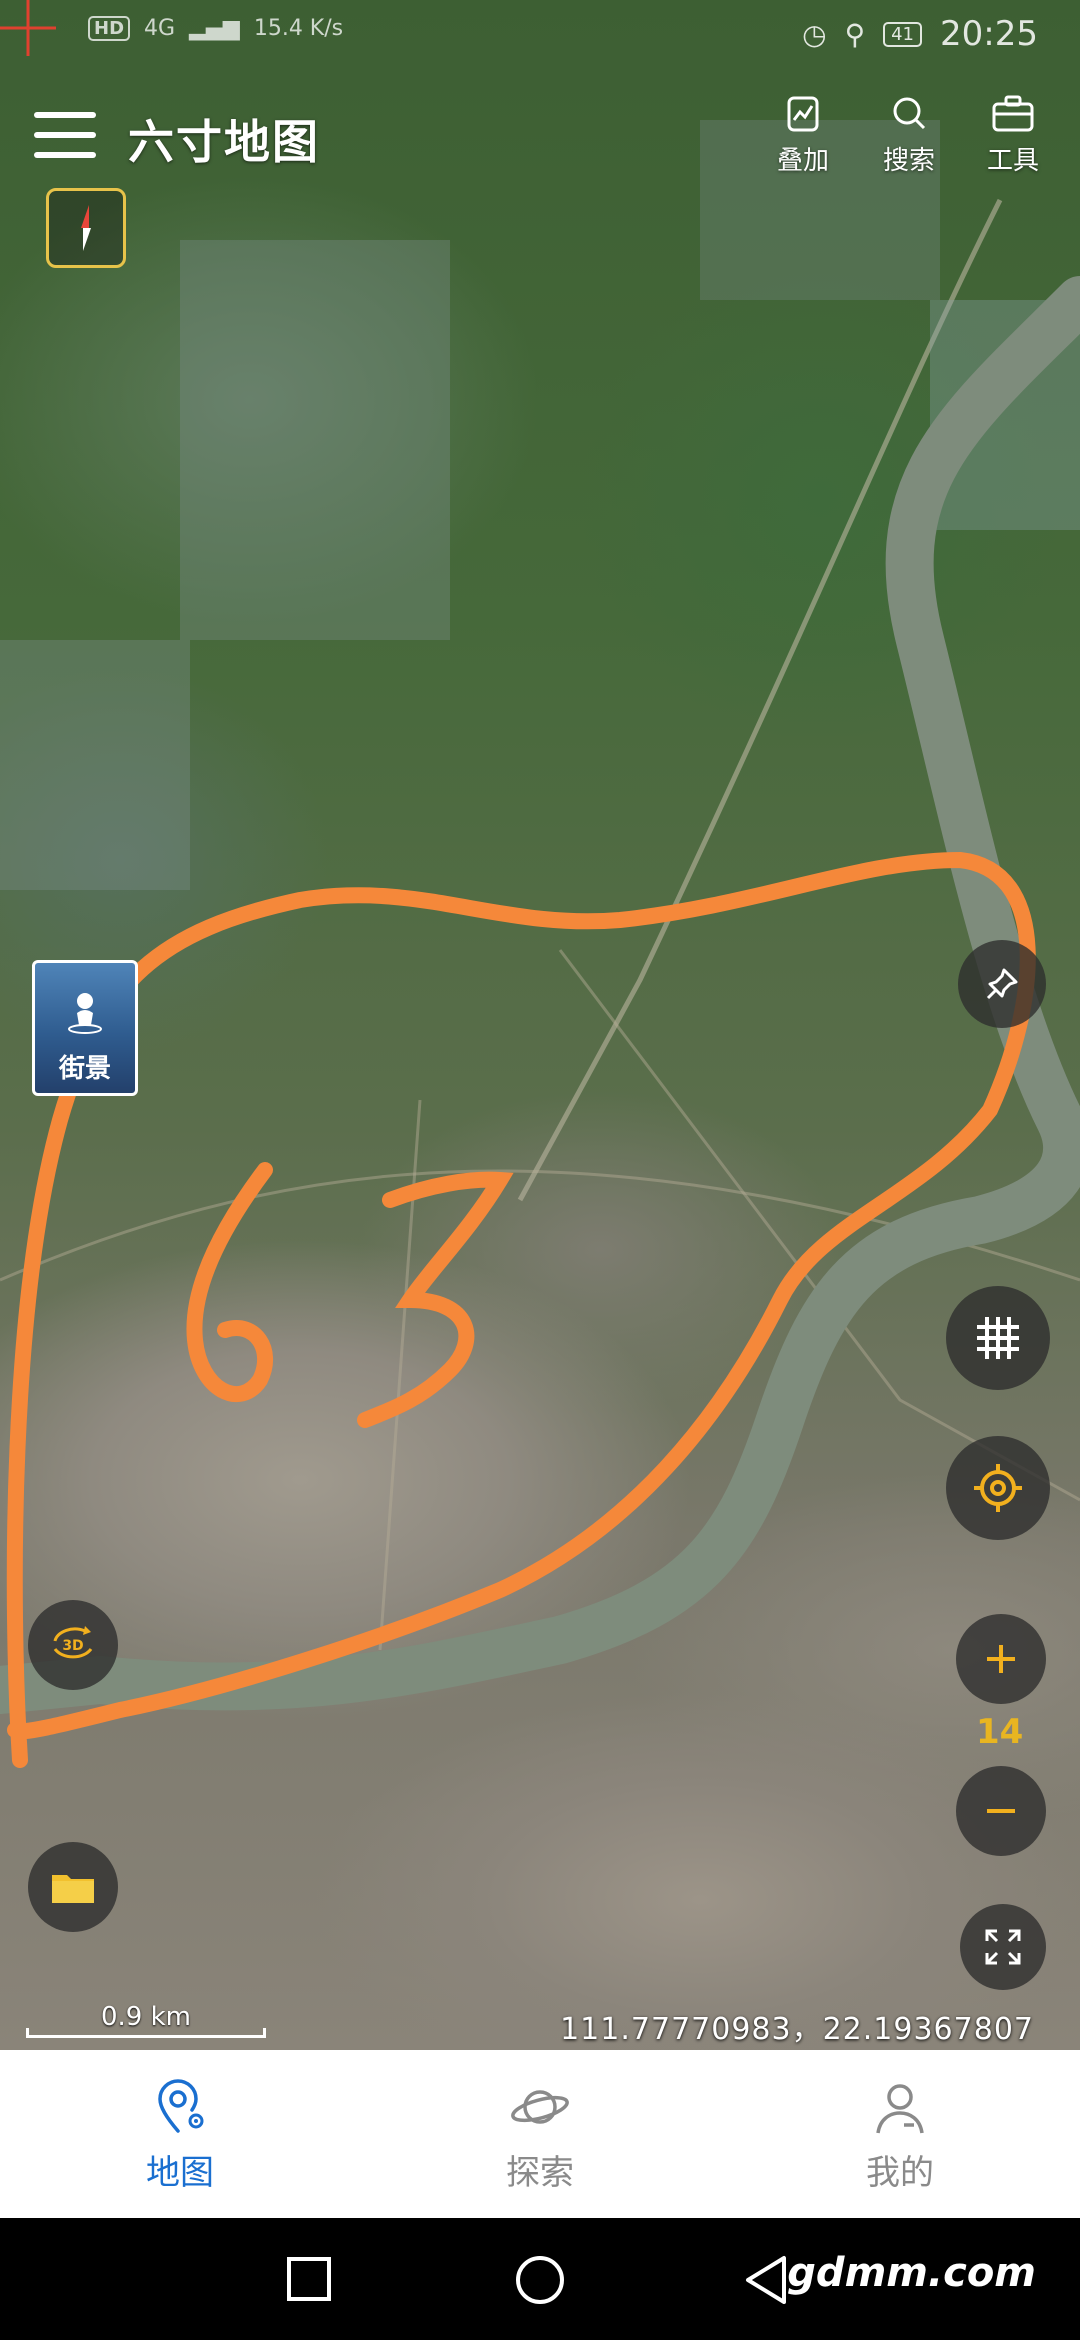  I want to click on network-type: 4G, so click(160, 28).